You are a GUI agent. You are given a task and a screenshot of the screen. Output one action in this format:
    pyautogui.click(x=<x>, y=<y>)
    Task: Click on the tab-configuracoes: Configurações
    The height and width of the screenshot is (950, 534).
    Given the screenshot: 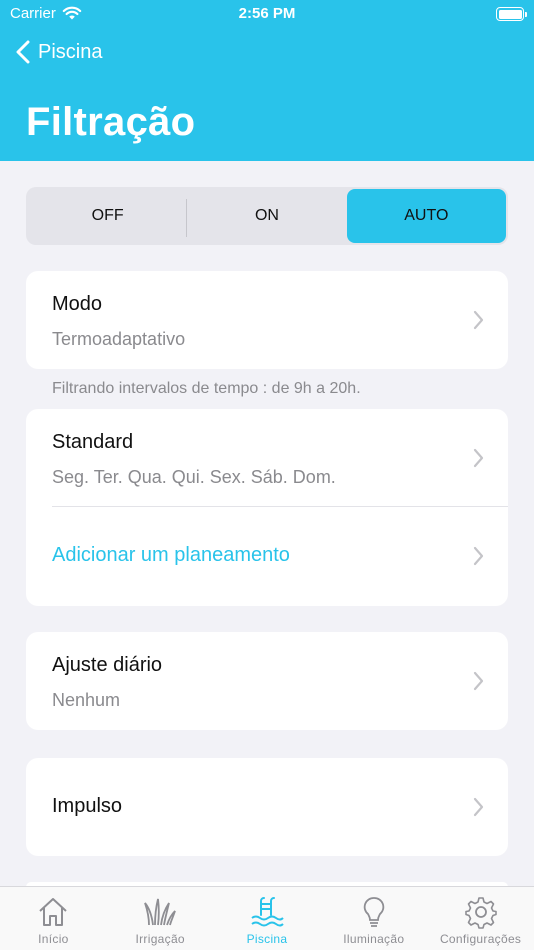 What is the action you would take?
    pyautogui.click(x=480, y=918)
    